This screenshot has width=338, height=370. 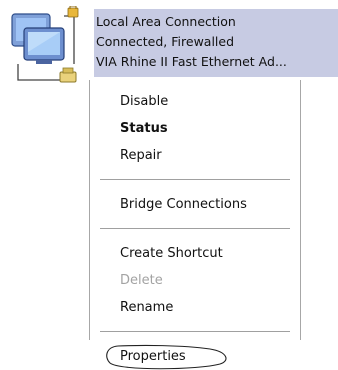 I want to click on connection-status: Connected, Firewalled, so click(x=165, y=41).